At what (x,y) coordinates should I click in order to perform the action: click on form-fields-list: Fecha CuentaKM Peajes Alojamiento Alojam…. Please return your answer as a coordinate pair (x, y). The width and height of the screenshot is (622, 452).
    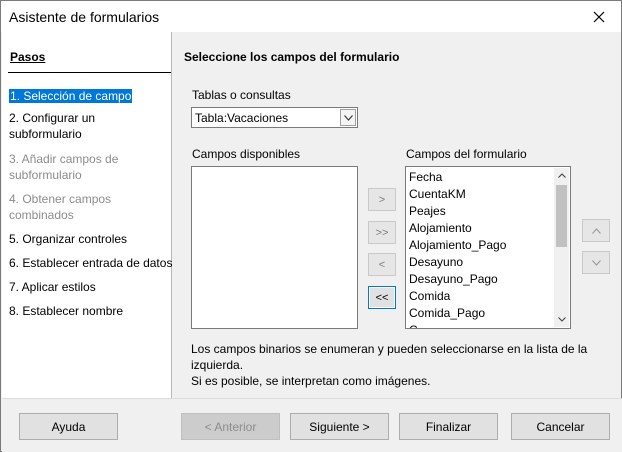
    Looking at the image, I should click on (488, 247).